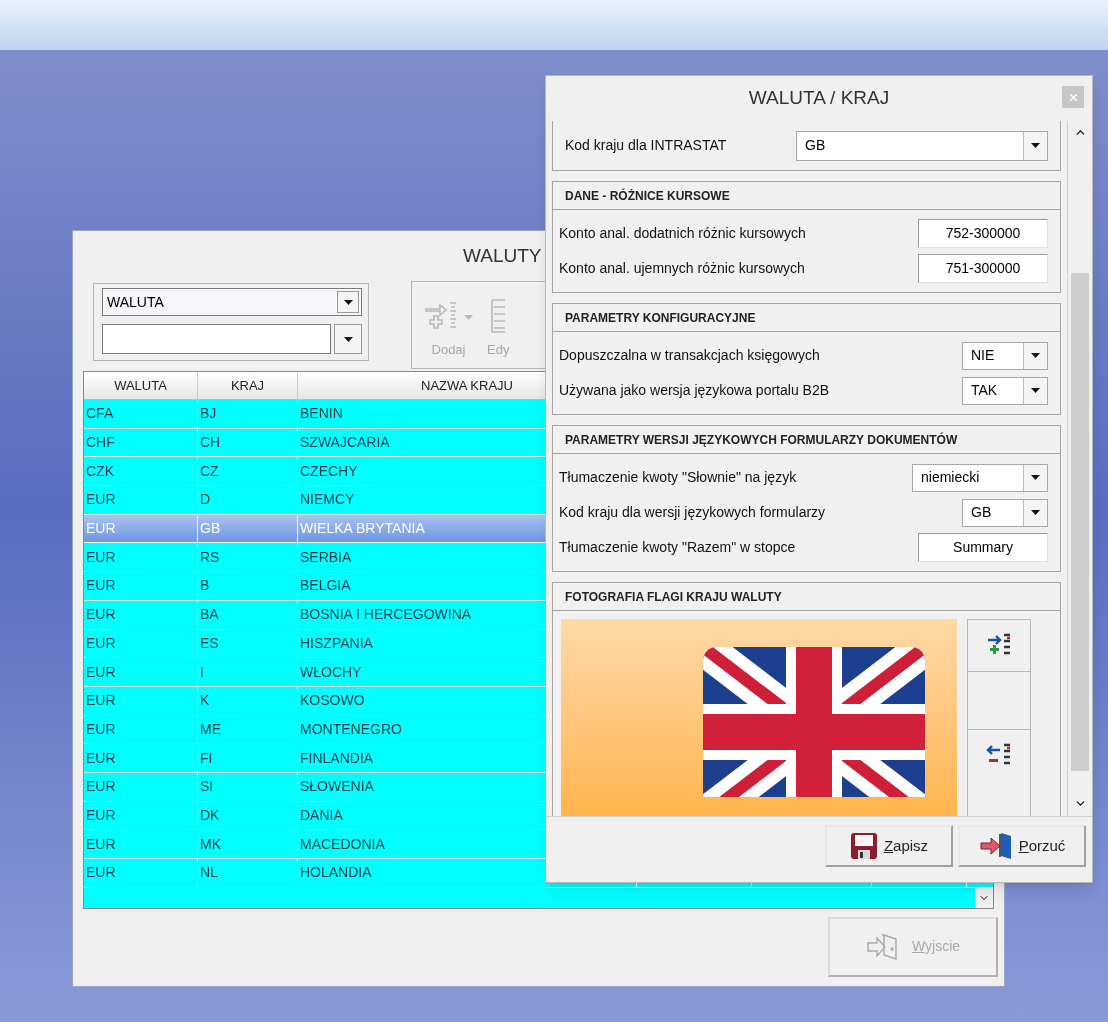 This screenshot has height=1022, width=1108. Describe the element at coordinates (983, 233) in the screenshot. I see `text-input: 752-300000` at that location.